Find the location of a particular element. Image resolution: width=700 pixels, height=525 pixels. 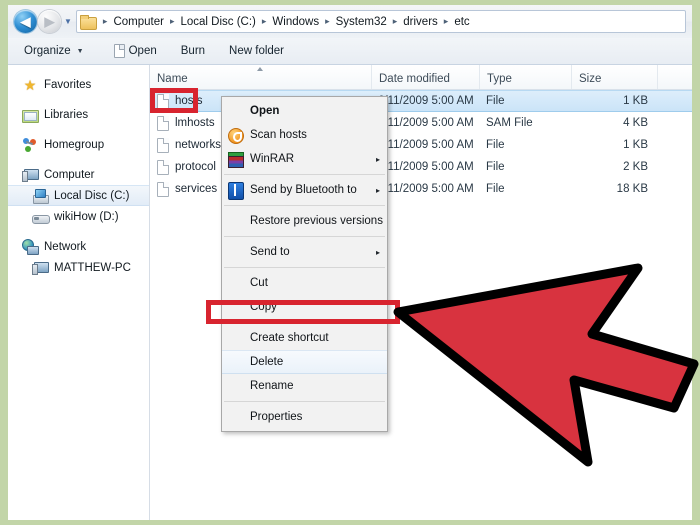

sidebar-item-label: Homegroup is located at coordinates (74, 144).